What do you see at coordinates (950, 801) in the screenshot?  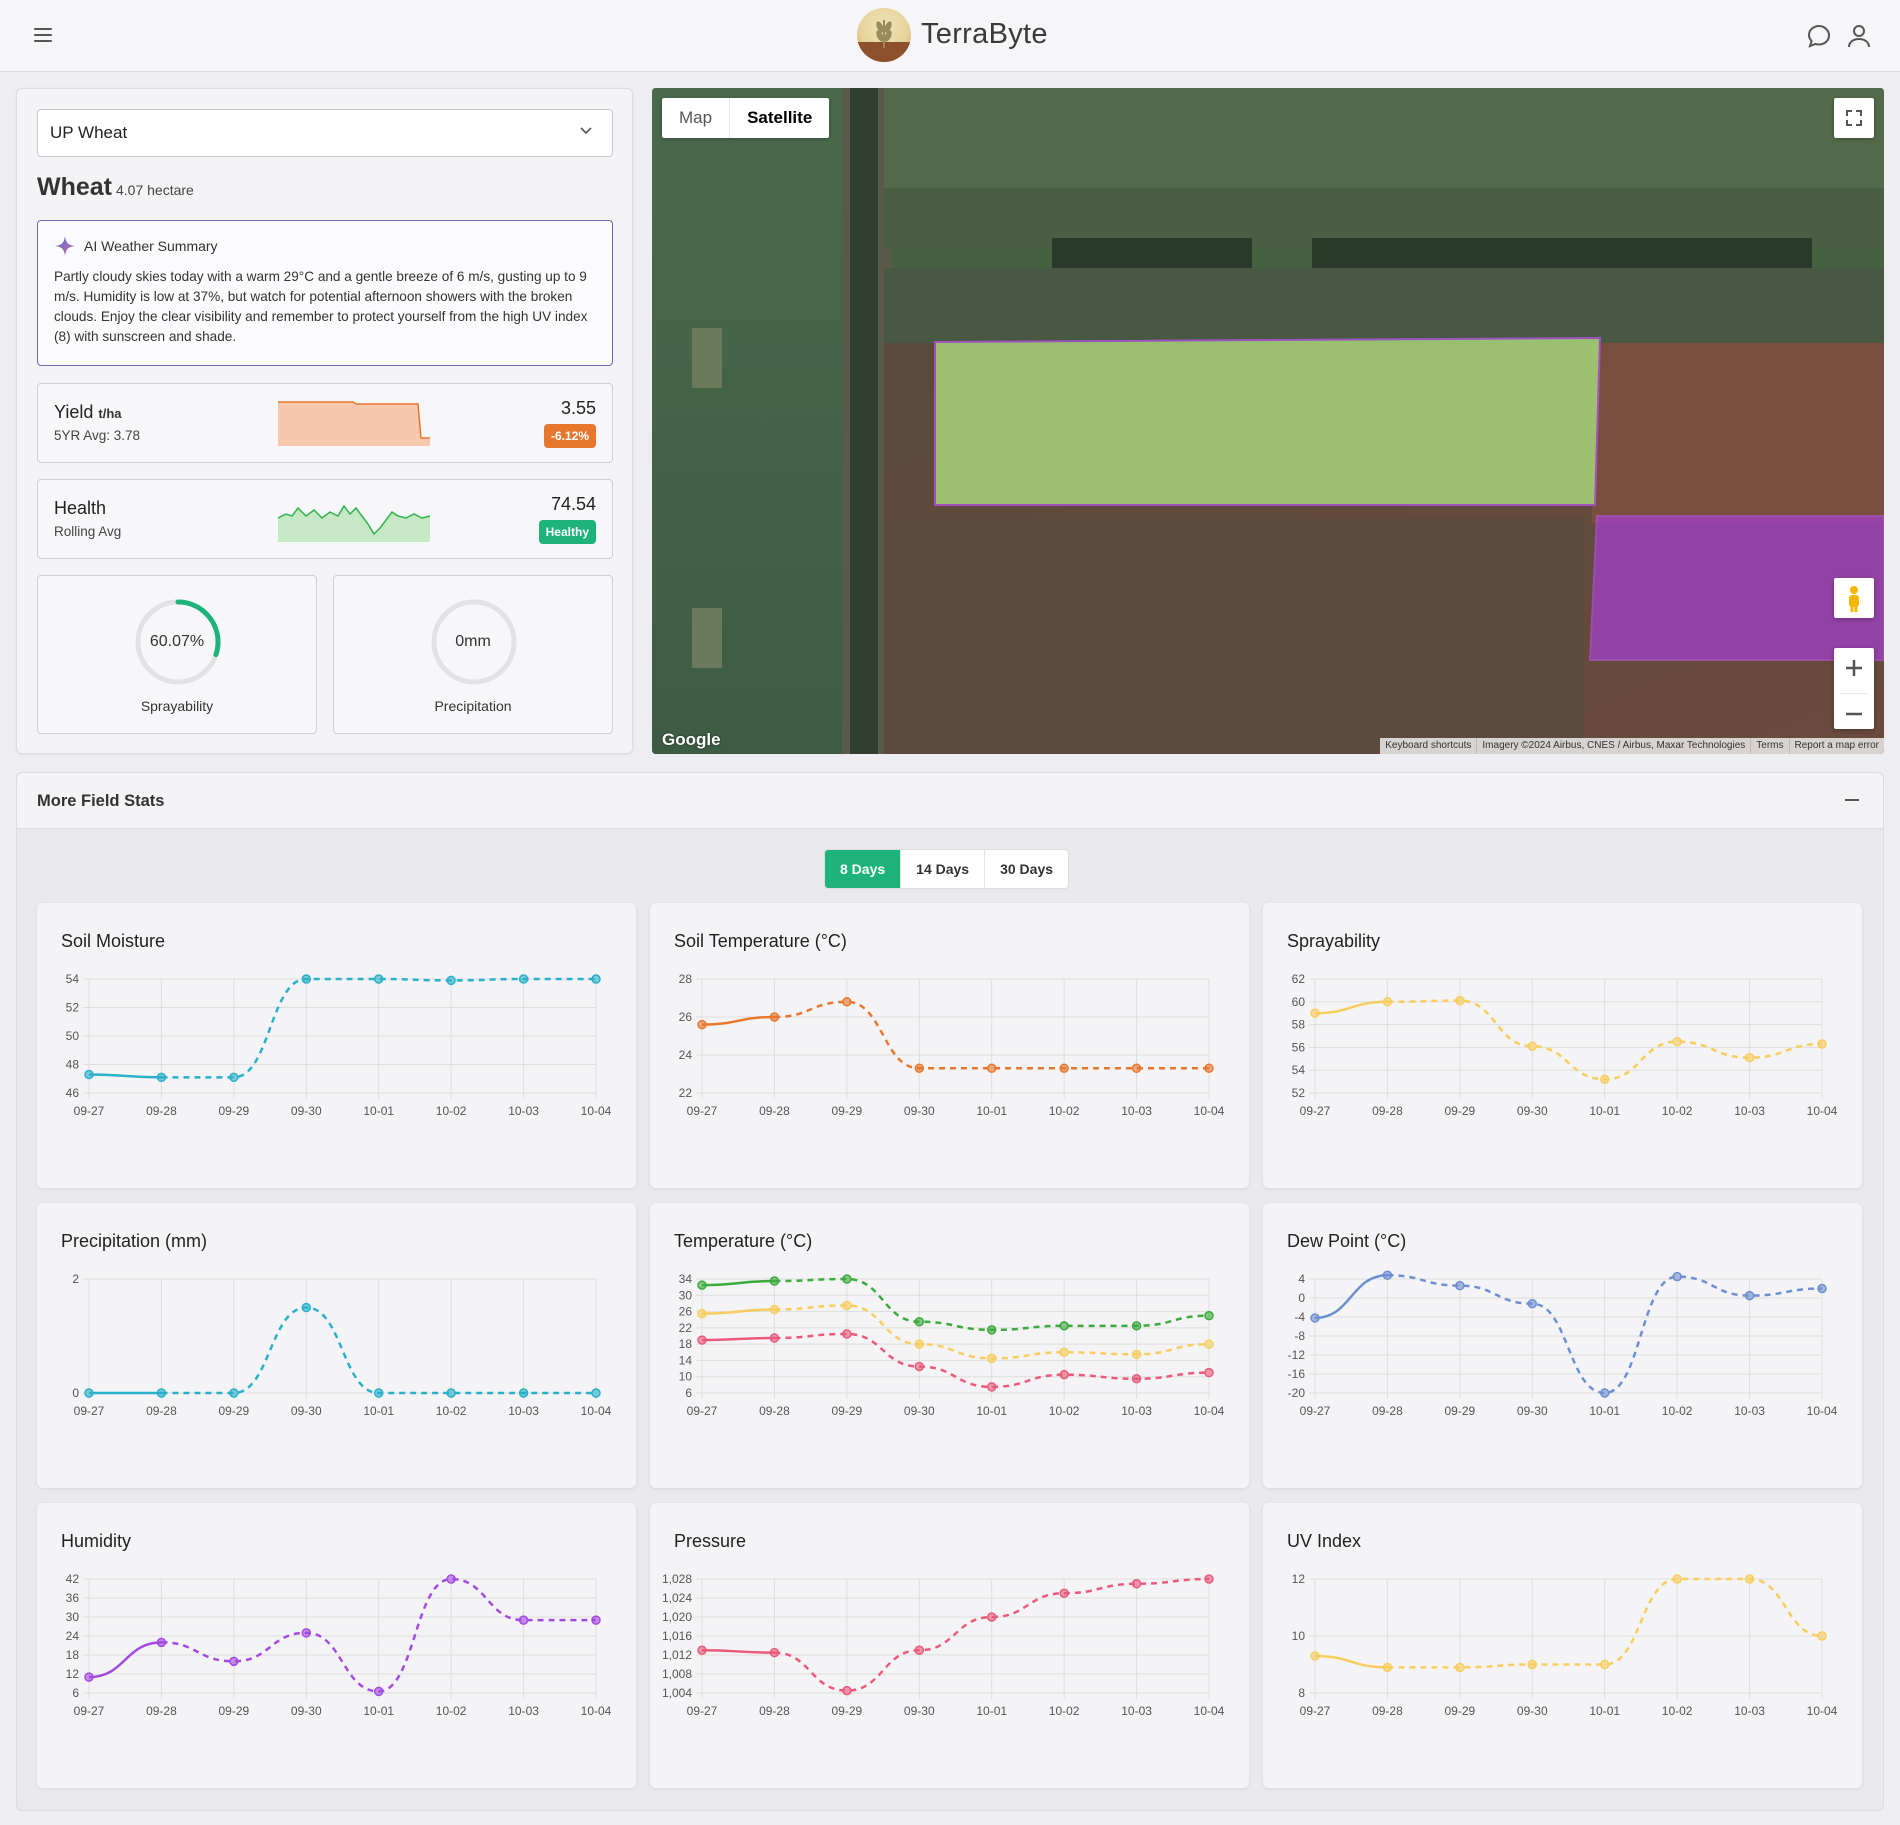 I see `stats-header: More Field Stats` at bounding box center [950, 801].